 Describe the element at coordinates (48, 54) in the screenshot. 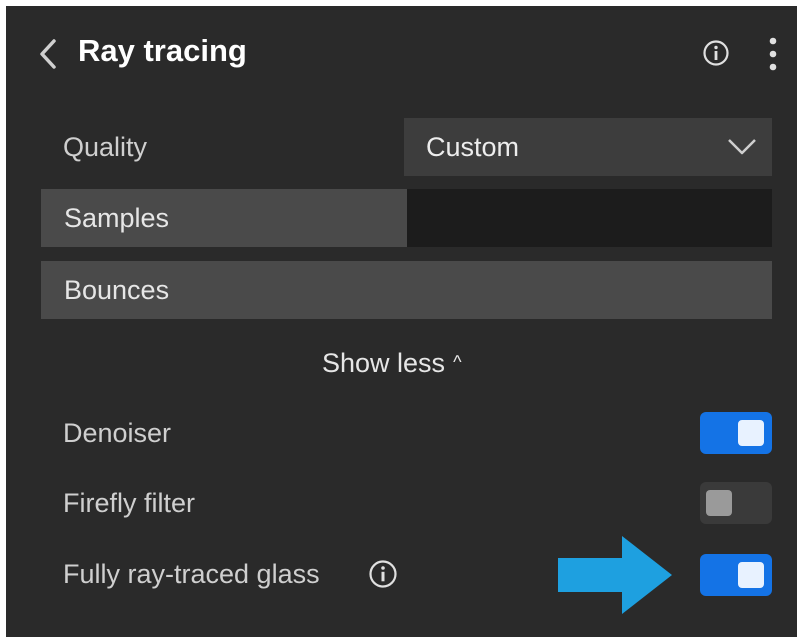

I see `chevron-left-icon` at that location.